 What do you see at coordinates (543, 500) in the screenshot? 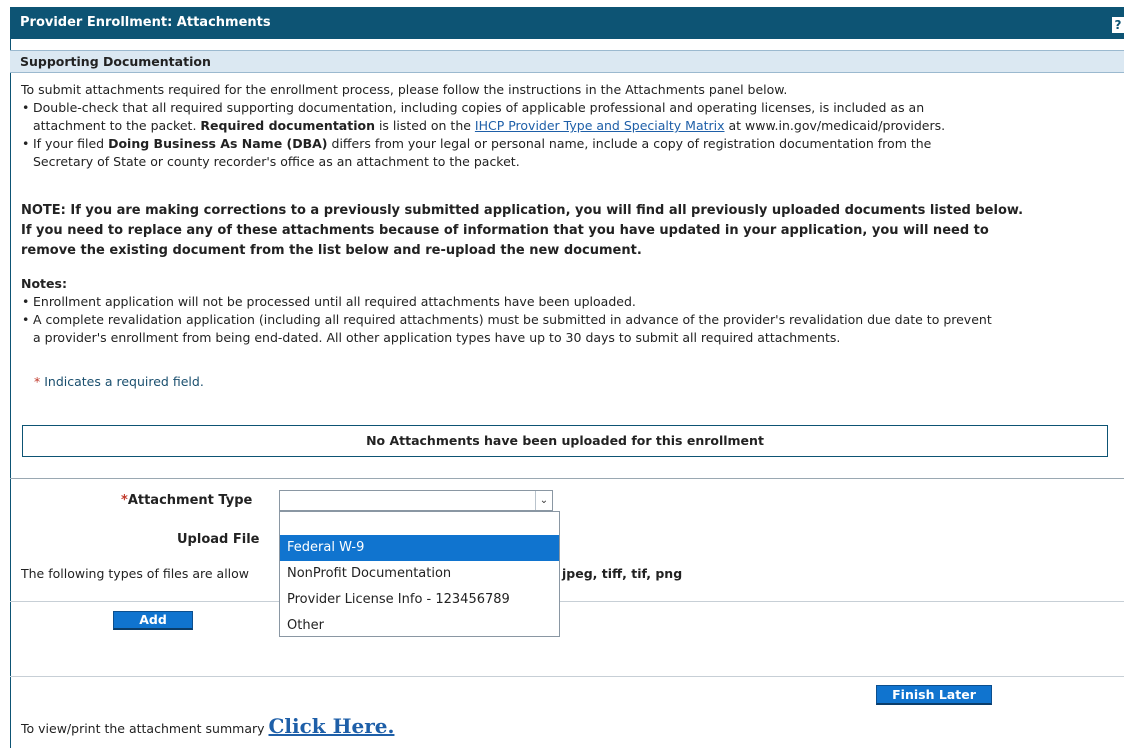
I see `chevron-down-icon: ⌄` at bounding box center [543, 500].